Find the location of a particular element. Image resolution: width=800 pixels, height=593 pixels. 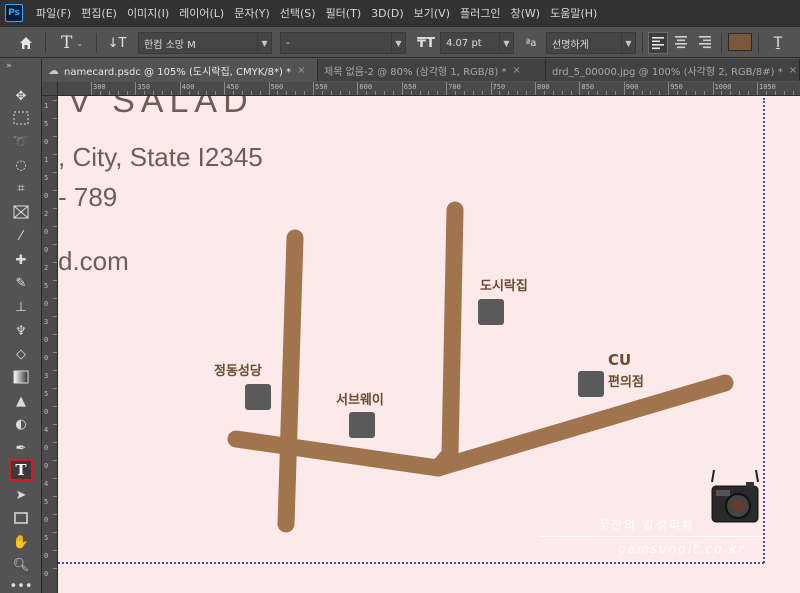

frame-tool-icon is located at coordinates (21, 212).